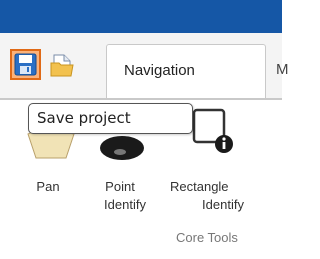  What do you see at coordinates (125, 204) in the screenshot?
I see `point-identify-label-line2: Identify` at bounding box center [125, 204].